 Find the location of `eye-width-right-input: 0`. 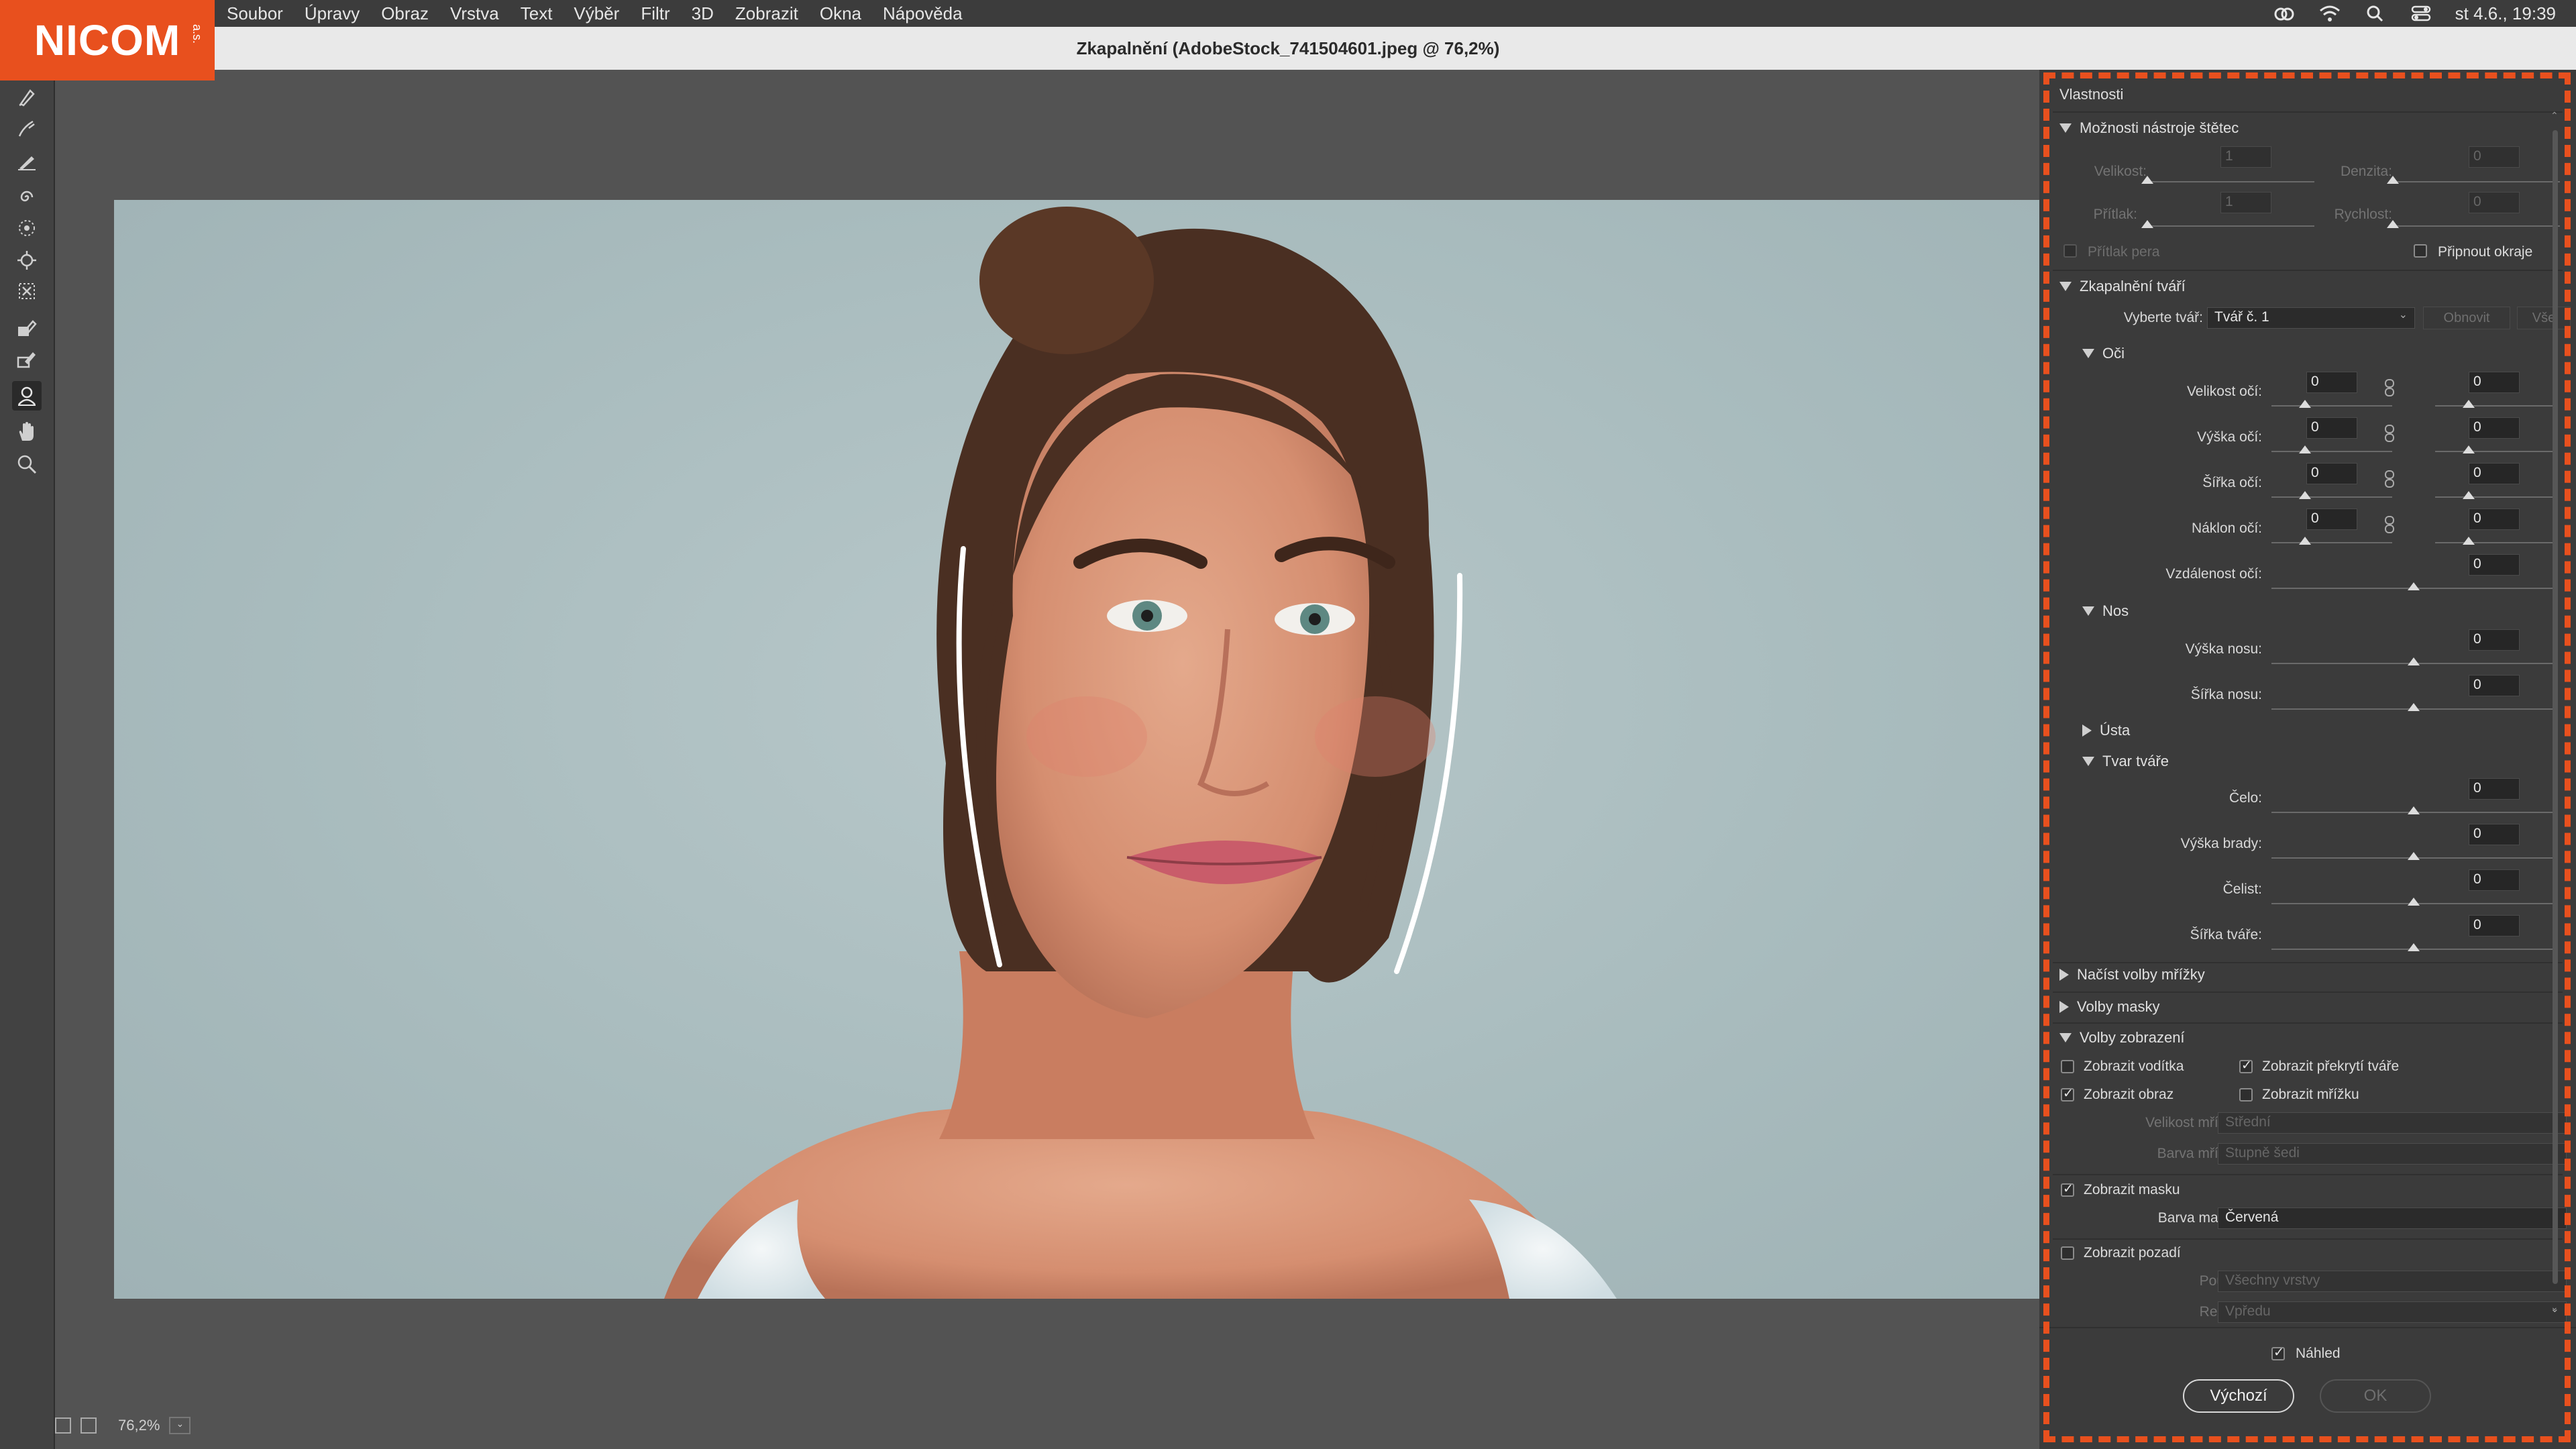

eye-width-right-input: 0 is located at coordinates (2494, 473).